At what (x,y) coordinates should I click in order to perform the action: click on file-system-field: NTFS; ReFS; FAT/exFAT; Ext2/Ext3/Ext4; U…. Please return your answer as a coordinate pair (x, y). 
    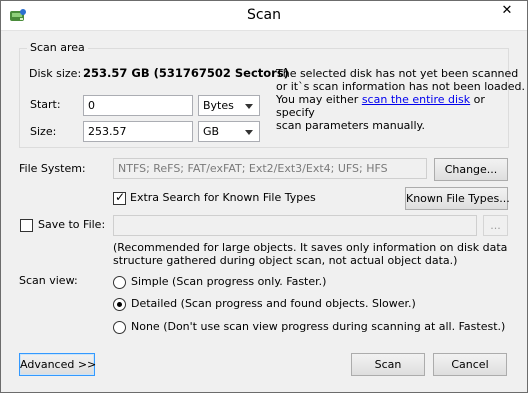
    Looking at the image, I should click on (270, 168).